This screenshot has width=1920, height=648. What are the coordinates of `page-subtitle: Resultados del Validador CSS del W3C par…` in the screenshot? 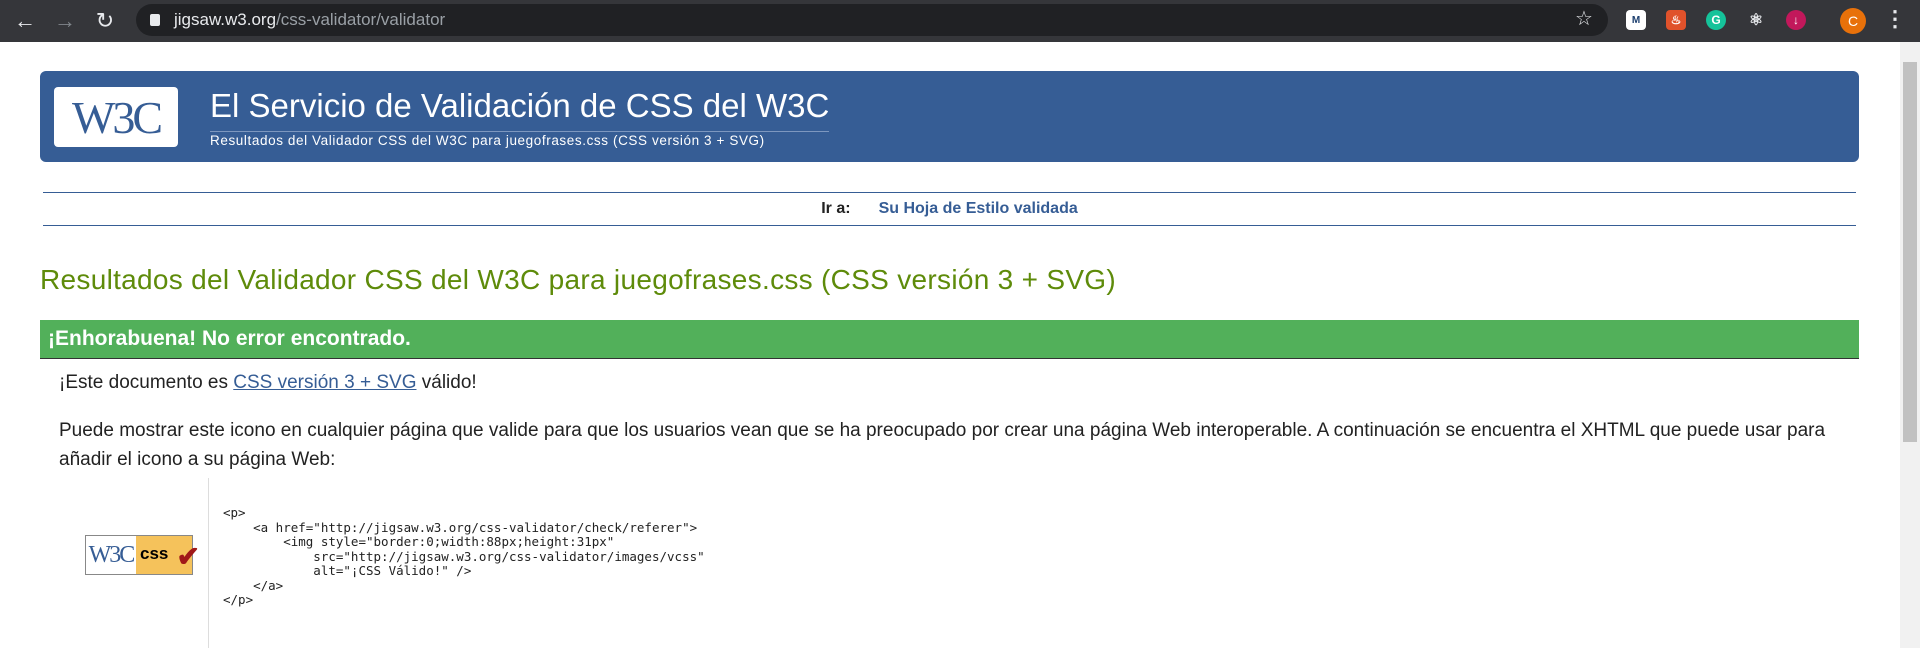 It's located at (487, 140).